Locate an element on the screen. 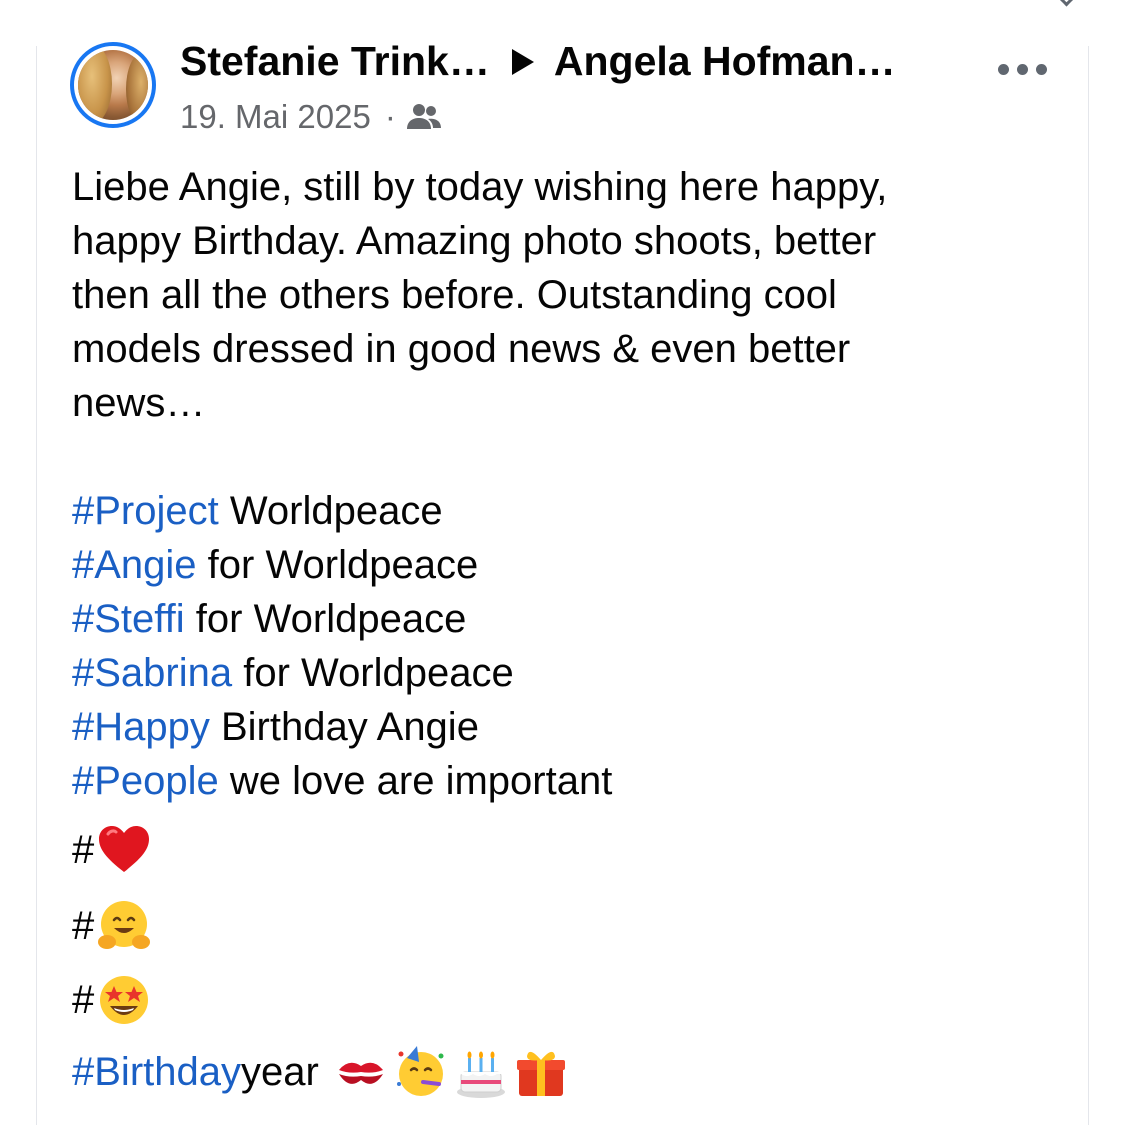 This screenshot has height=1125, width=1125. hashtag-link: #People is located at coordinates (145, 781).